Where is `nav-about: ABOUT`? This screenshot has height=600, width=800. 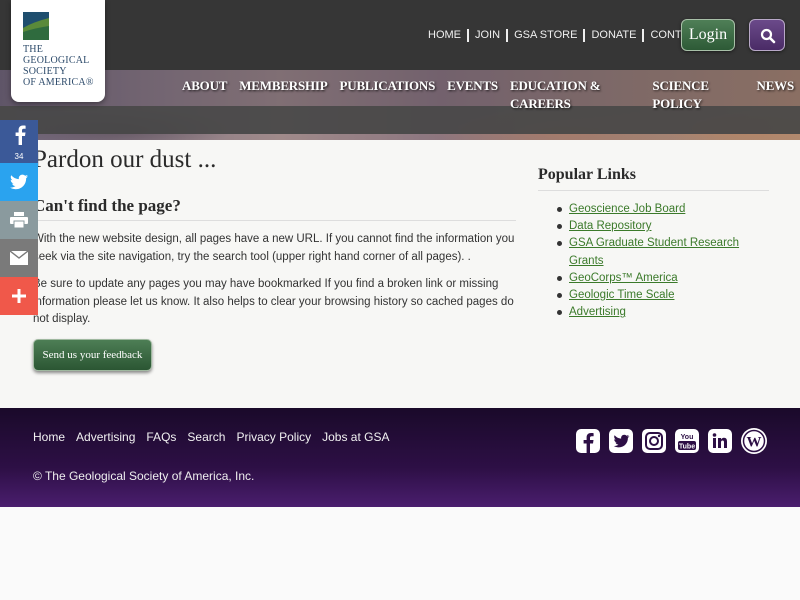 nav-about: ABOUT is located at coordinates (204, 95).